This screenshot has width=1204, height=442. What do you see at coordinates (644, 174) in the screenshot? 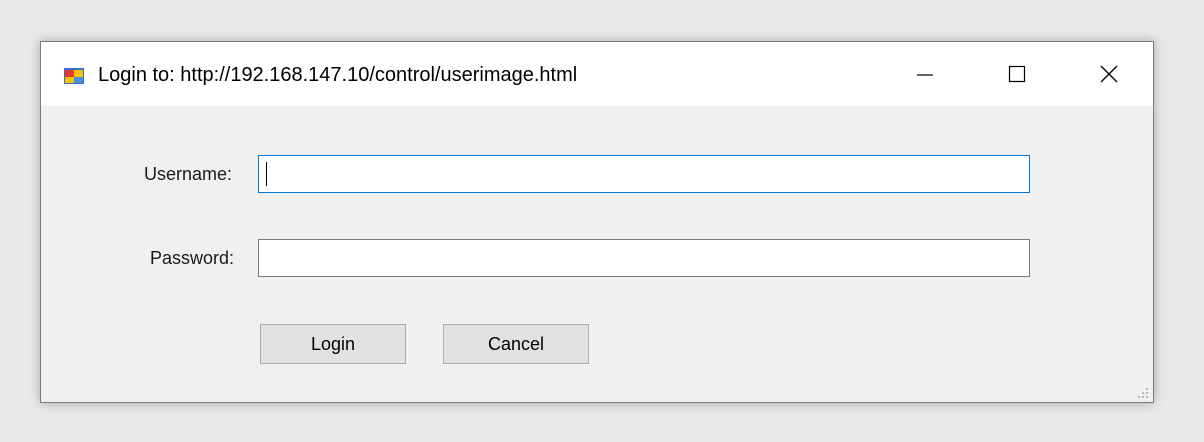
I see `username-field` at bounding box center [644, 174].